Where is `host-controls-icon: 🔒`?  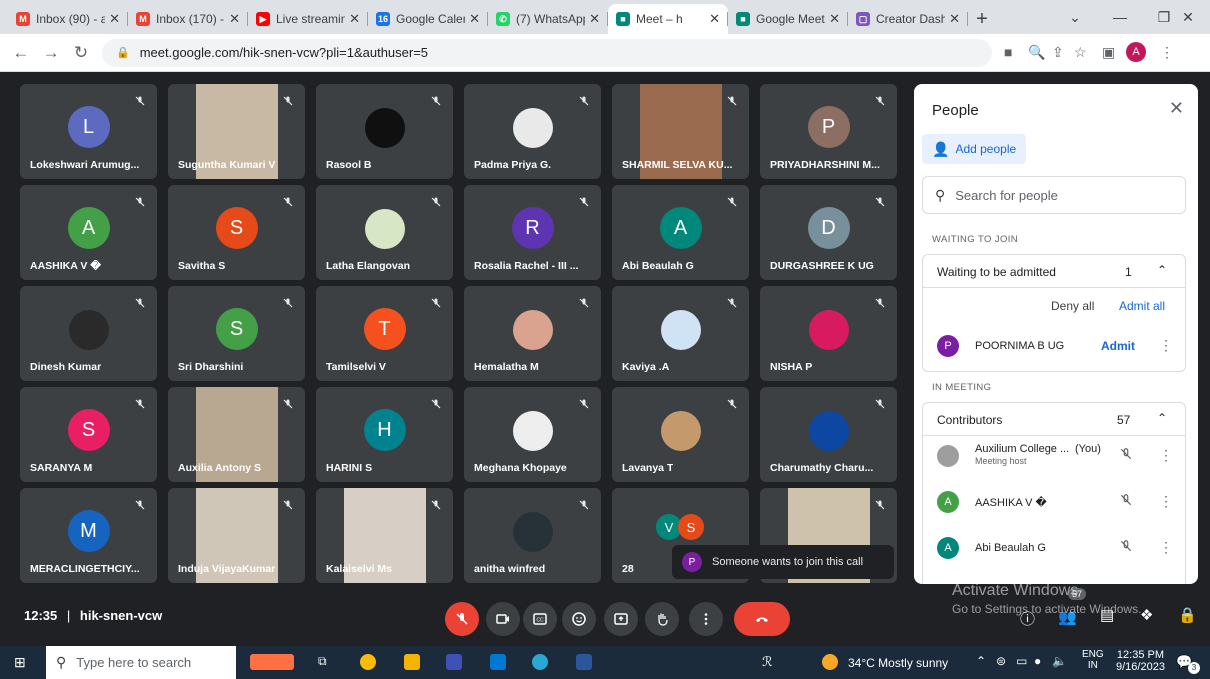
host-controls-icon: 🔒 is located at coordinates (1187, 615).